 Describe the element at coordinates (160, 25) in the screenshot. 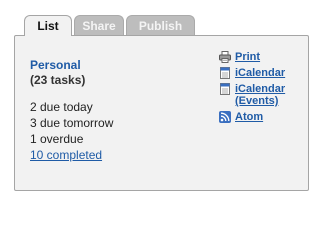

I see `tab-publish: Publish` at that location.